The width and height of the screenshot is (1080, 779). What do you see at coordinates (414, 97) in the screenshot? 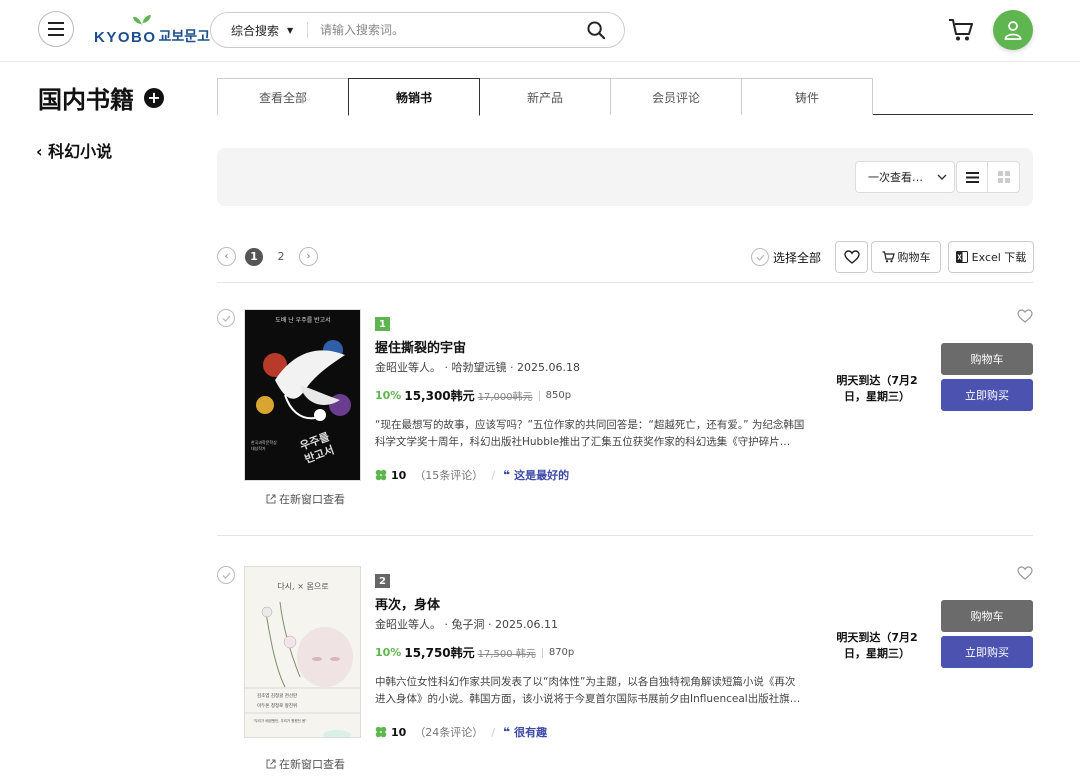
I see `tab-bestseller: 畅销书` at bounding box center [414, 97].